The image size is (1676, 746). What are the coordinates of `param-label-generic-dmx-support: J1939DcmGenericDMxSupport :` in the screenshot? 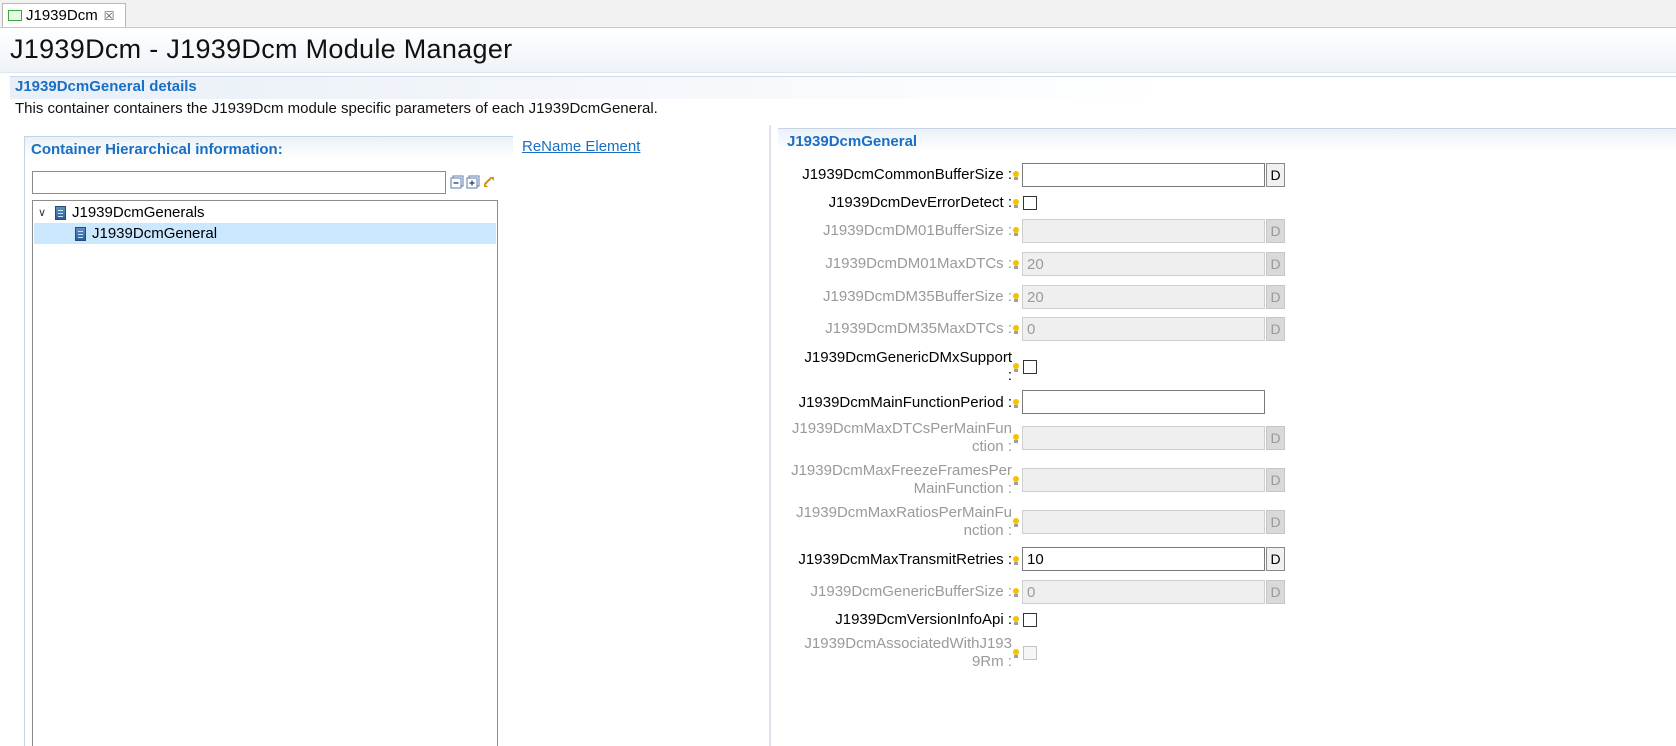 It's located at (908, 366).